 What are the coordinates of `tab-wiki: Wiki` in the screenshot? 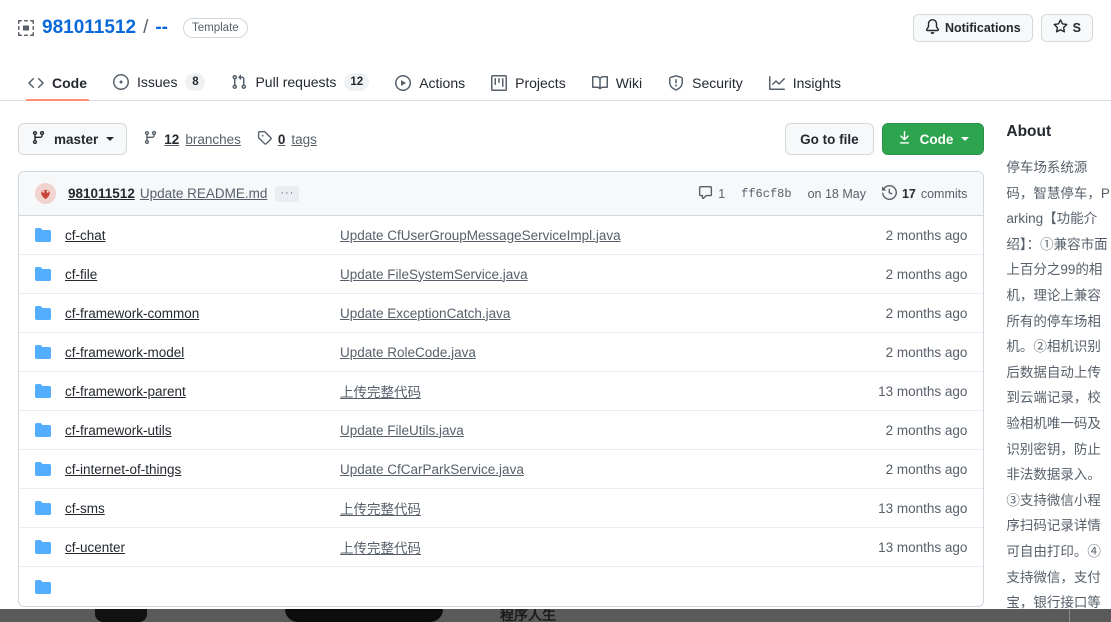 It's located at (617, 87).